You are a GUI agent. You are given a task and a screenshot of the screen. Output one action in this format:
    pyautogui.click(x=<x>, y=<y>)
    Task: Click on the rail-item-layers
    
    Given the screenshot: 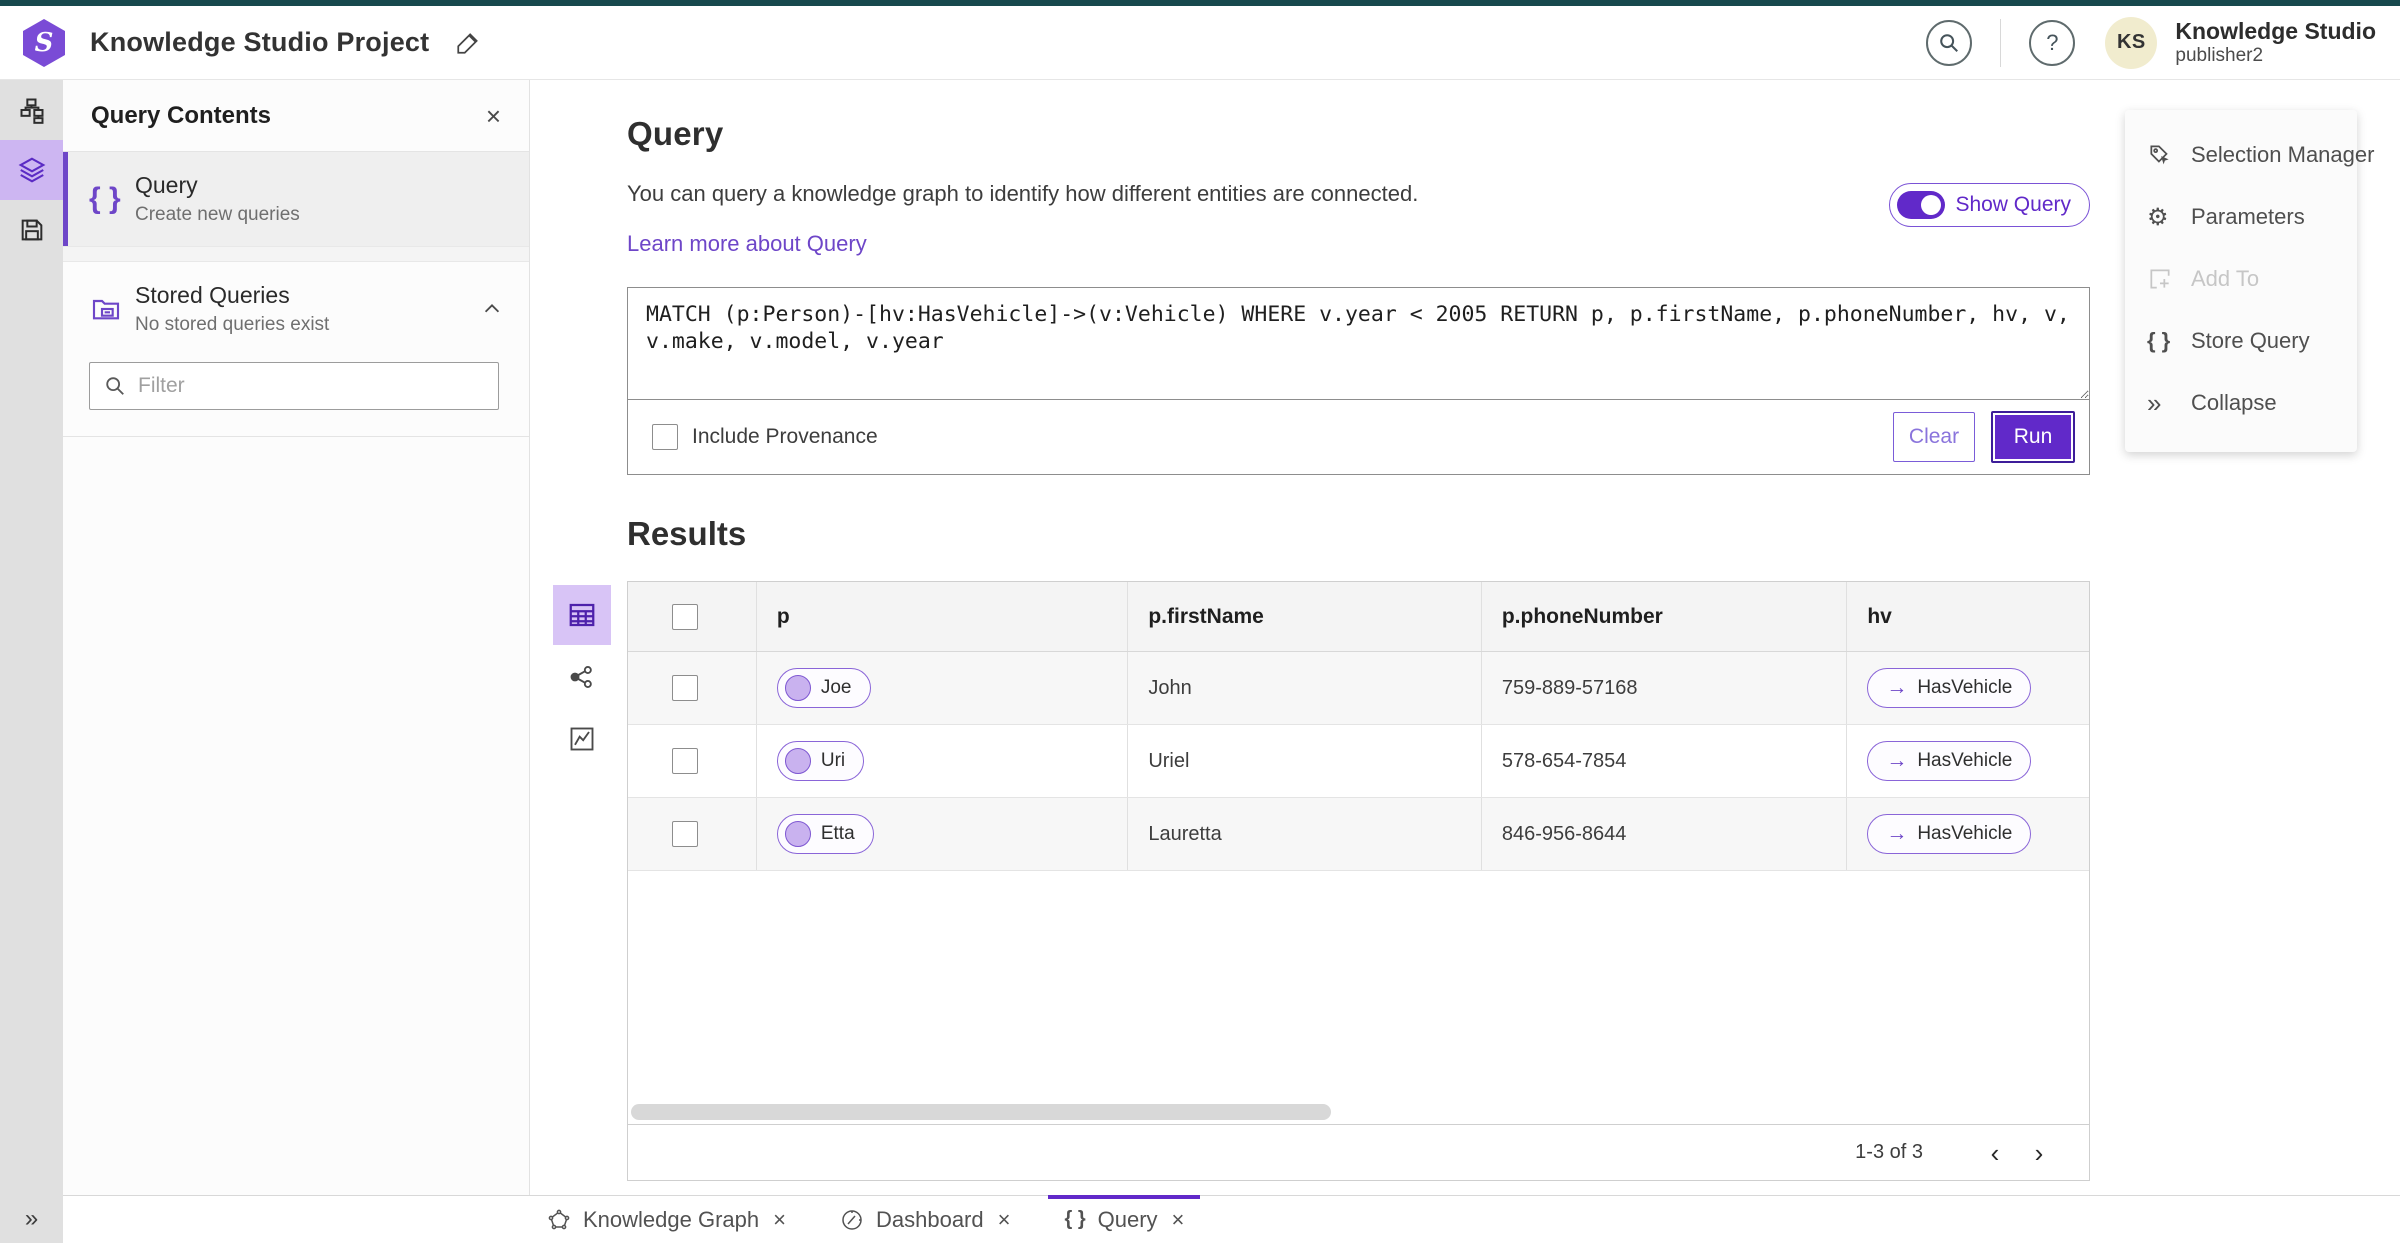 What is the action you would take?
    pyautogui.click(x=31, y=170)
    